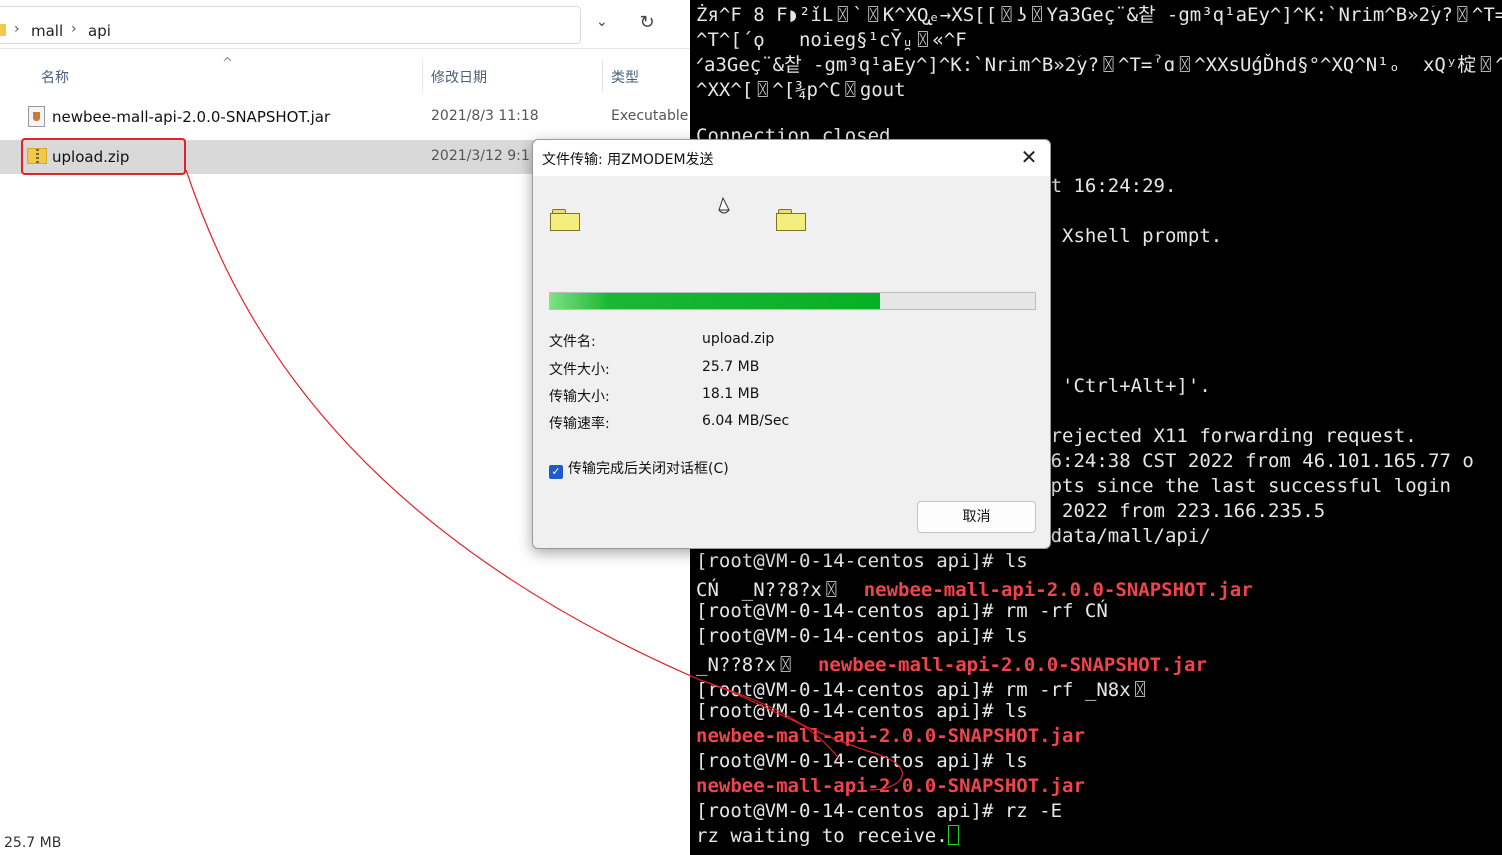 The width and height of the screenshot is (1502, 855). I want to click on terminal-text: rz waiting to receive., so click(822, 836).